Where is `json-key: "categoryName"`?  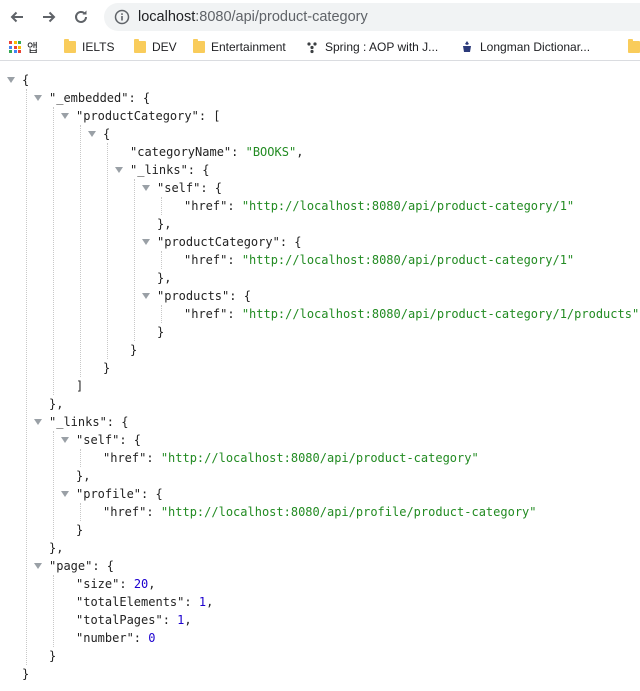 json-key: "categoryName" is located at coordinates (181, 152).